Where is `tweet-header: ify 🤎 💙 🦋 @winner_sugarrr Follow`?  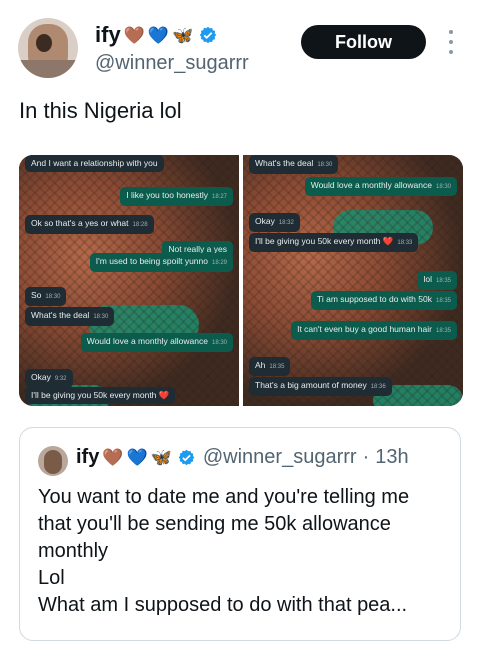 tweet-header: ify 🤎 💙 🦋 @winner_sugarrr Follow is located at coordinates (239, 46).